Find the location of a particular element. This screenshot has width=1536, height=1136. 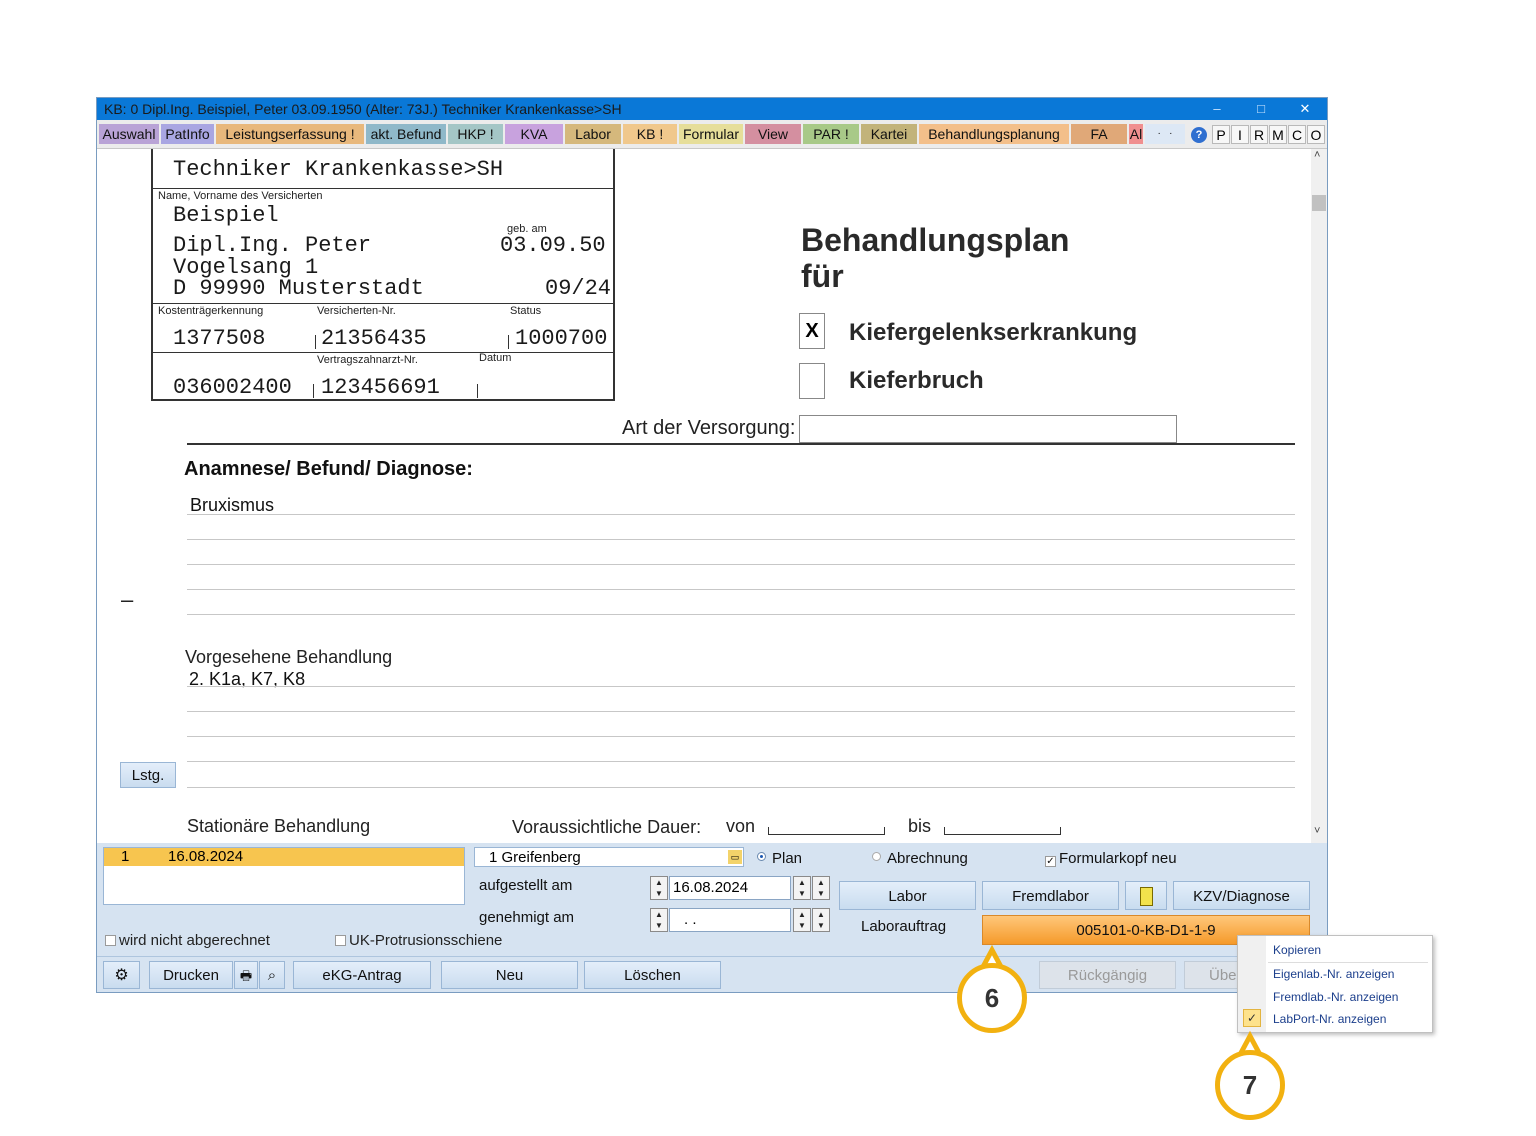

collapse-dash: – is located at coordinates (127, 600).